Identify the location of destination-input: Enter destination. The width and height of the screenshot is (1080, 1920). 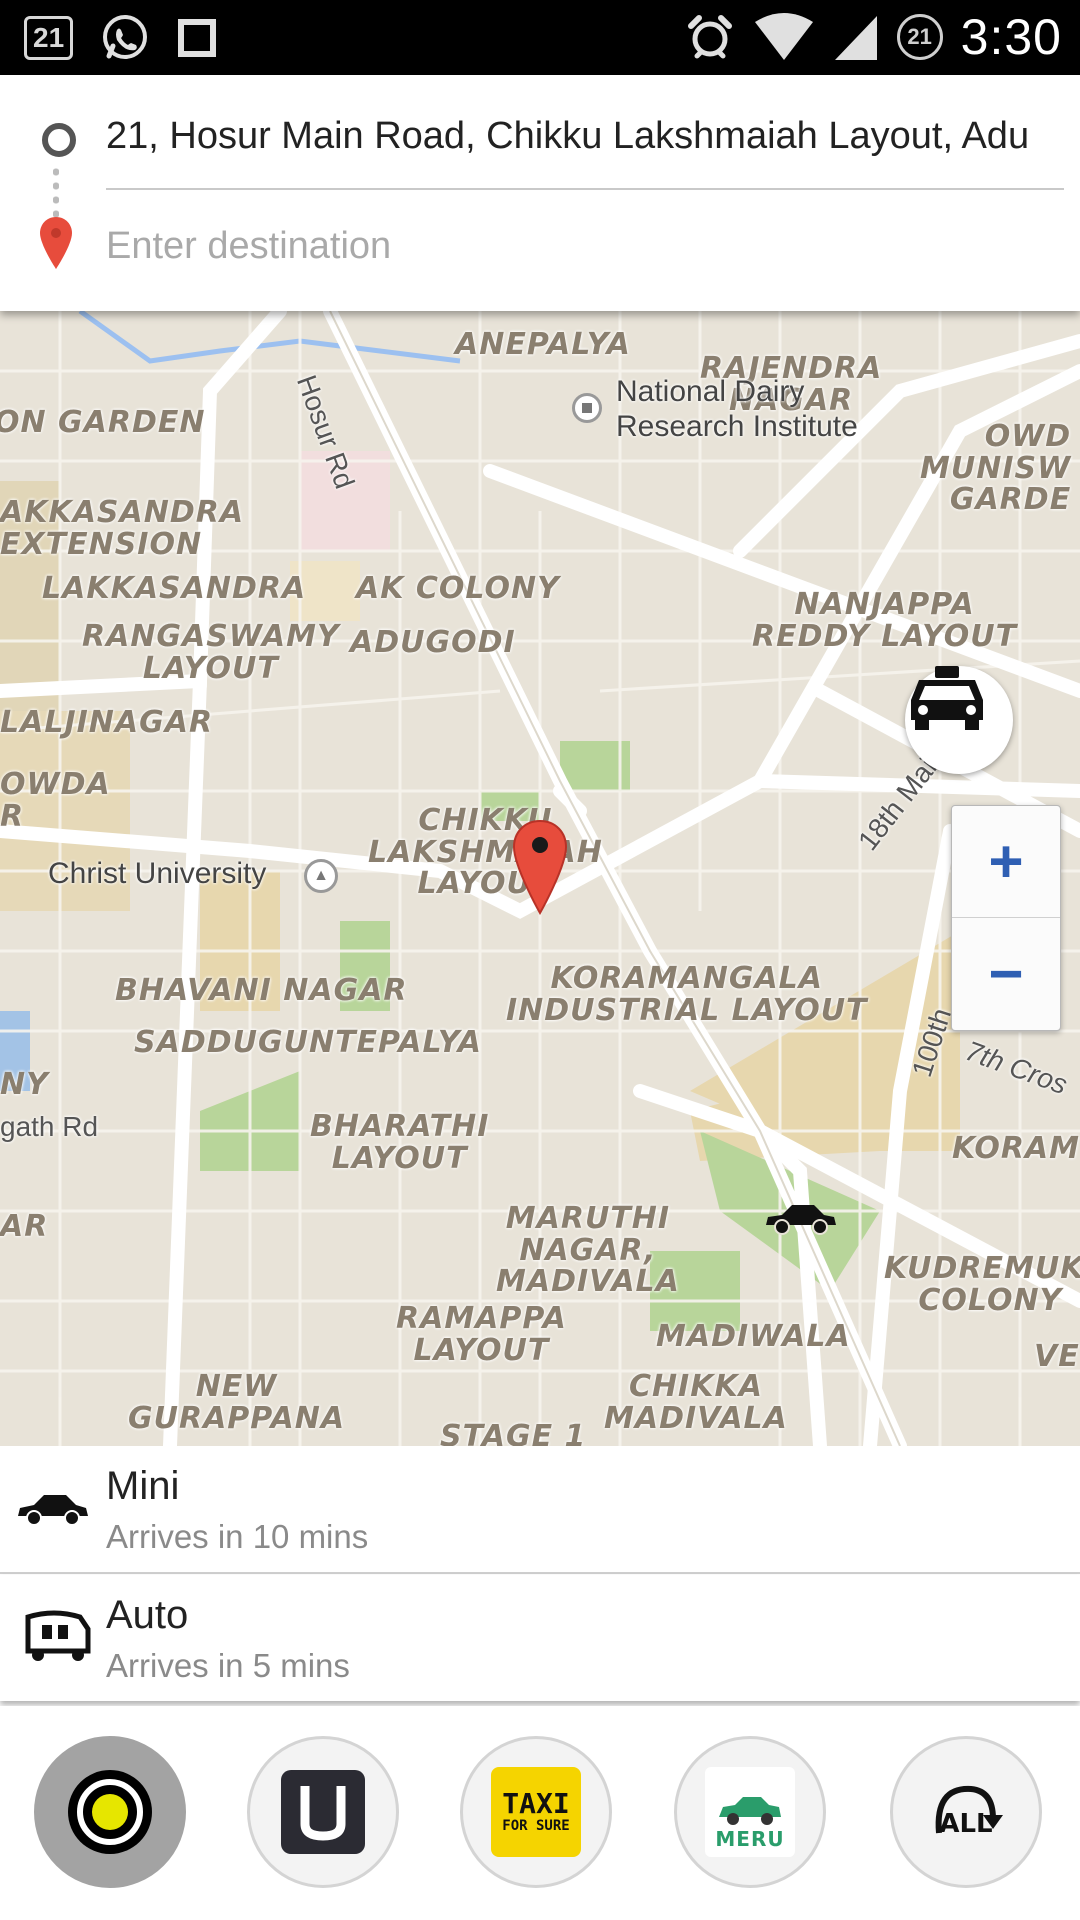
(248, 246).